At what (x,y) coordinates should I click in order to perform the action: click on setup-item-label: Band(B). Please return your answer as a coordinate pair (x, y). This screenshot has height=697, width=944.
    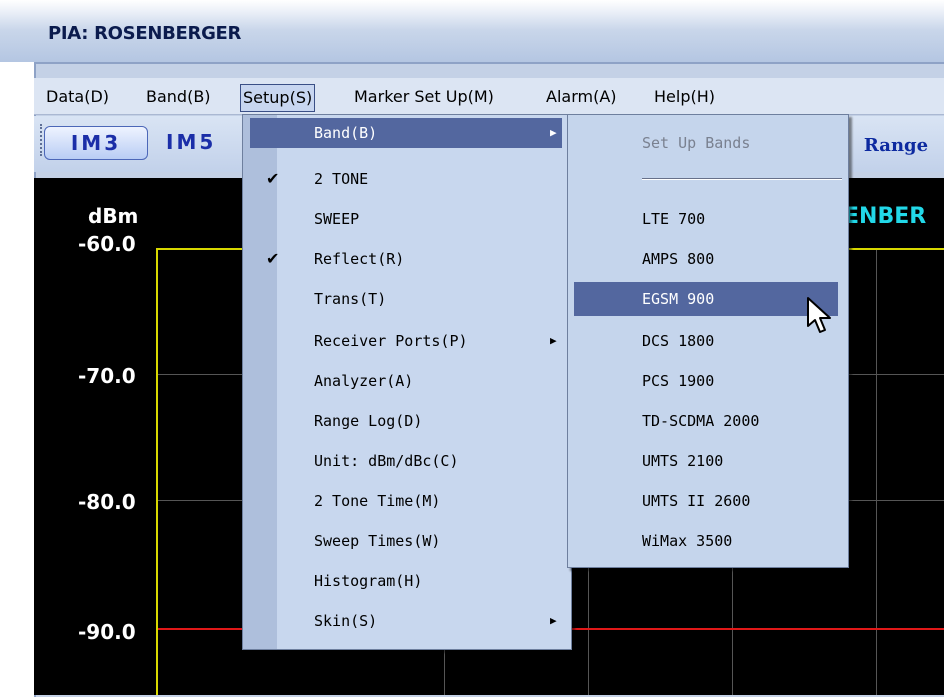
    Looking at the image, I should click on (346, 133).